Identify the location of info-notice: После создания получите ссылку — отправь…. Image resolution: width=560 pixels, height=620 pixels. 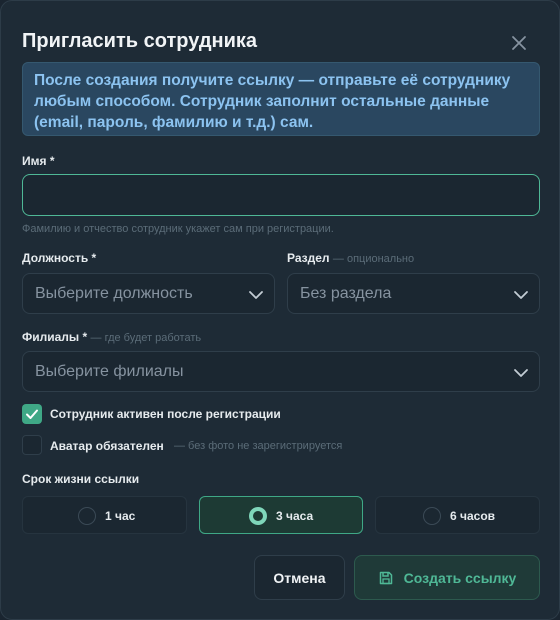
(281, 99).